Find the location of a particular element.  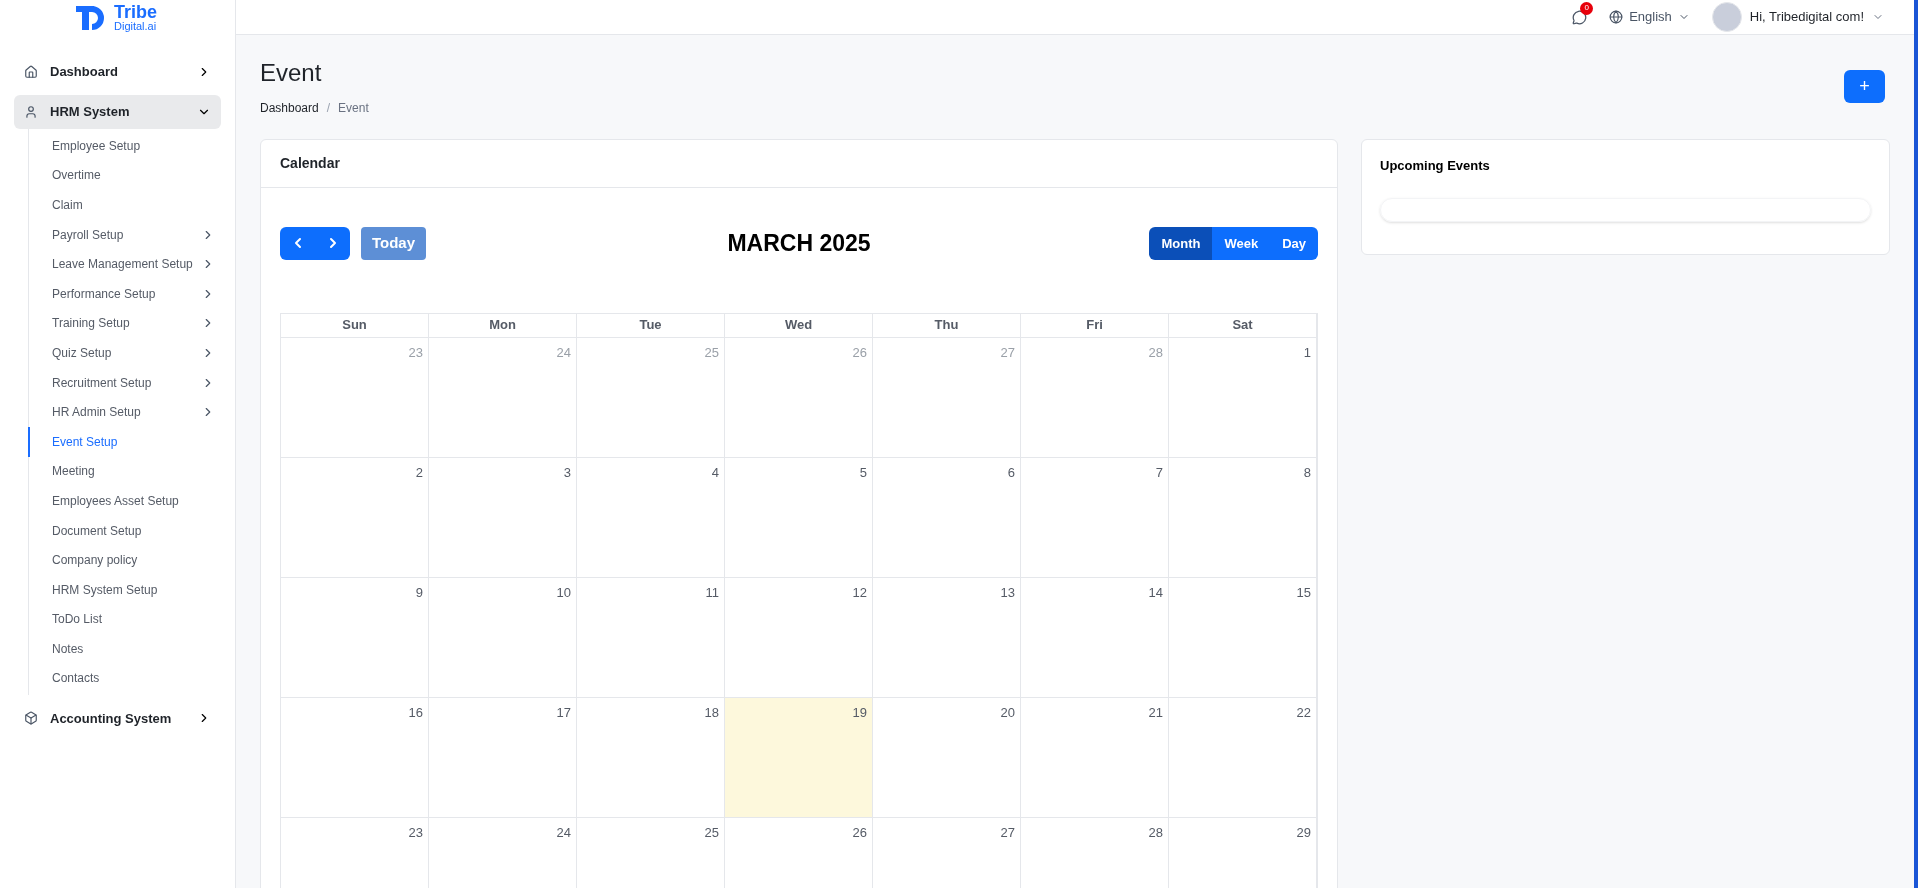

submenu-item: Contacts is located at coordinates (124, 678).